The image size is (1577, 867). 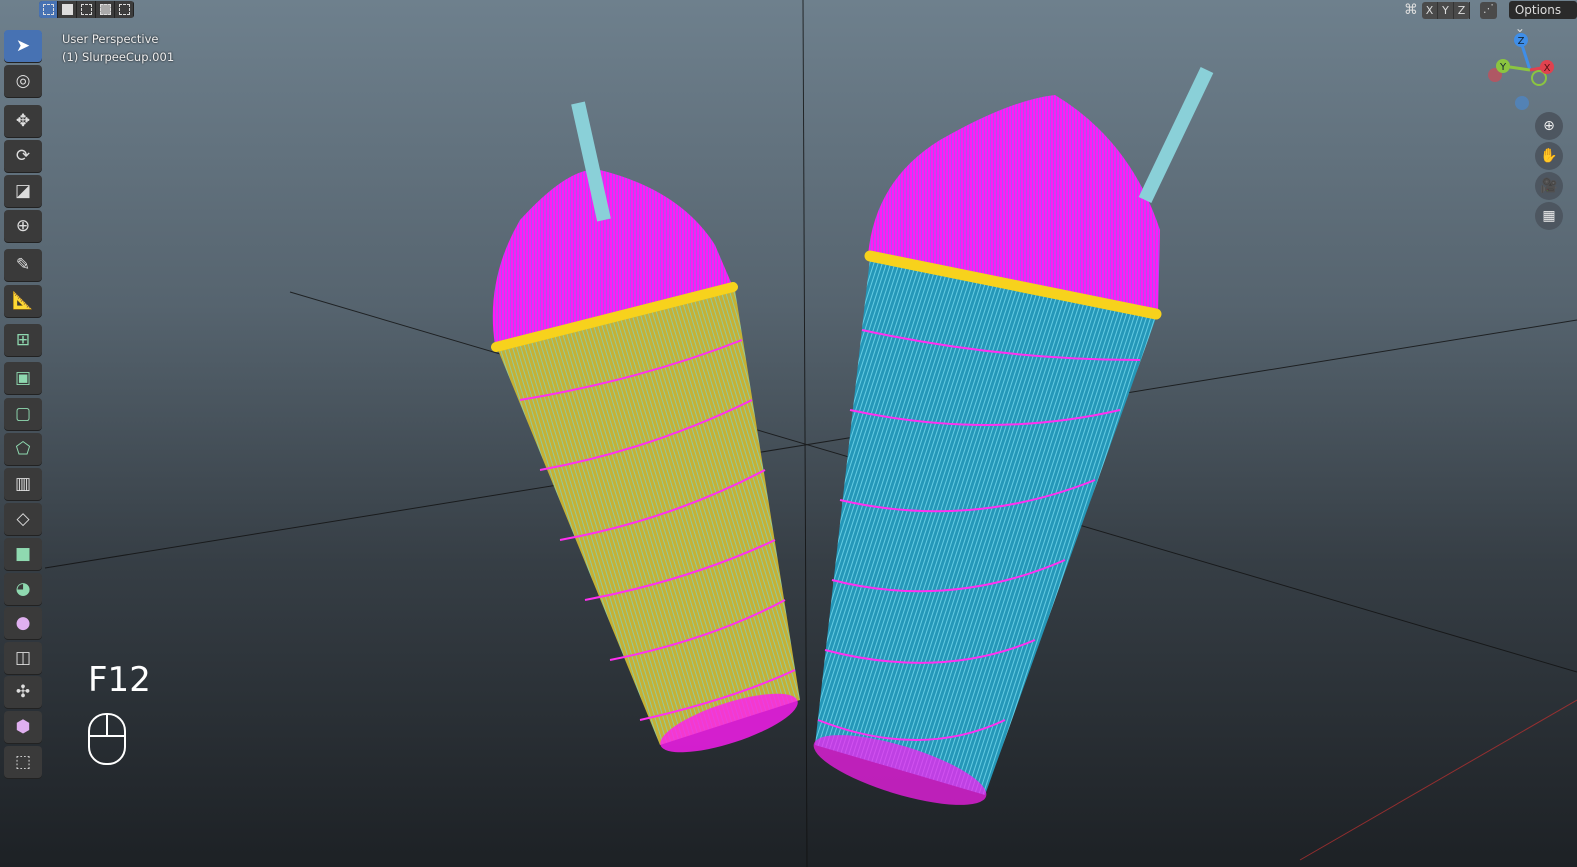 I want to click on poly-build-icon: ■, so click(x=23, y=554).